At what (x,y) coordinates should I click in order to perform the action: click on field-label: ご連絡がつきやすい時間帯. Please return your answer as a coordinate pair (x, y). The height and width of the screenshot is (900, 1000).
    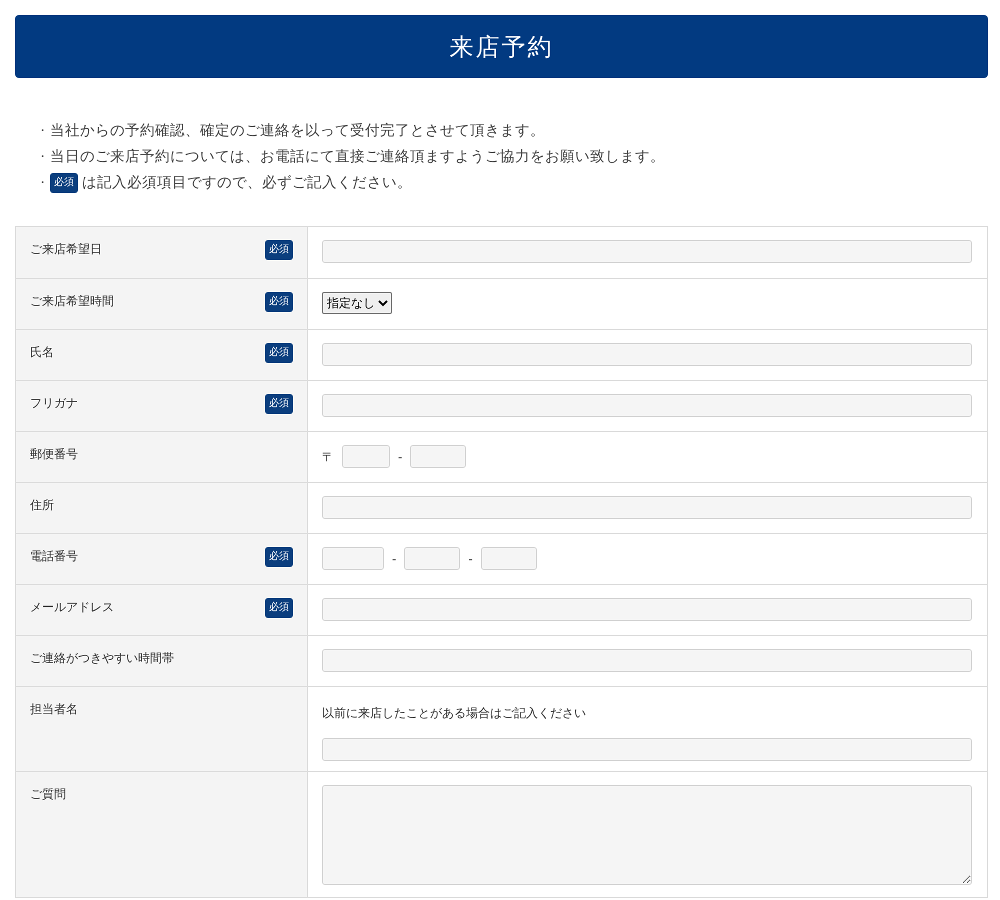
    Looking at the image, I should click on (102, 658).